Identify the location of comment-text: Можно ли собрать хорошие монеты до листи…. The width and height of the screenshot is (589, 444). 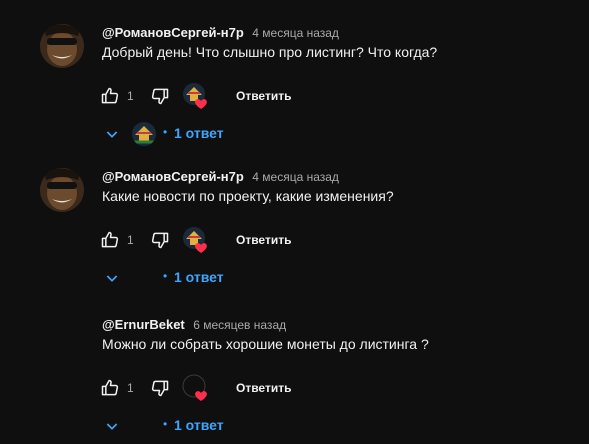
(265, 344).